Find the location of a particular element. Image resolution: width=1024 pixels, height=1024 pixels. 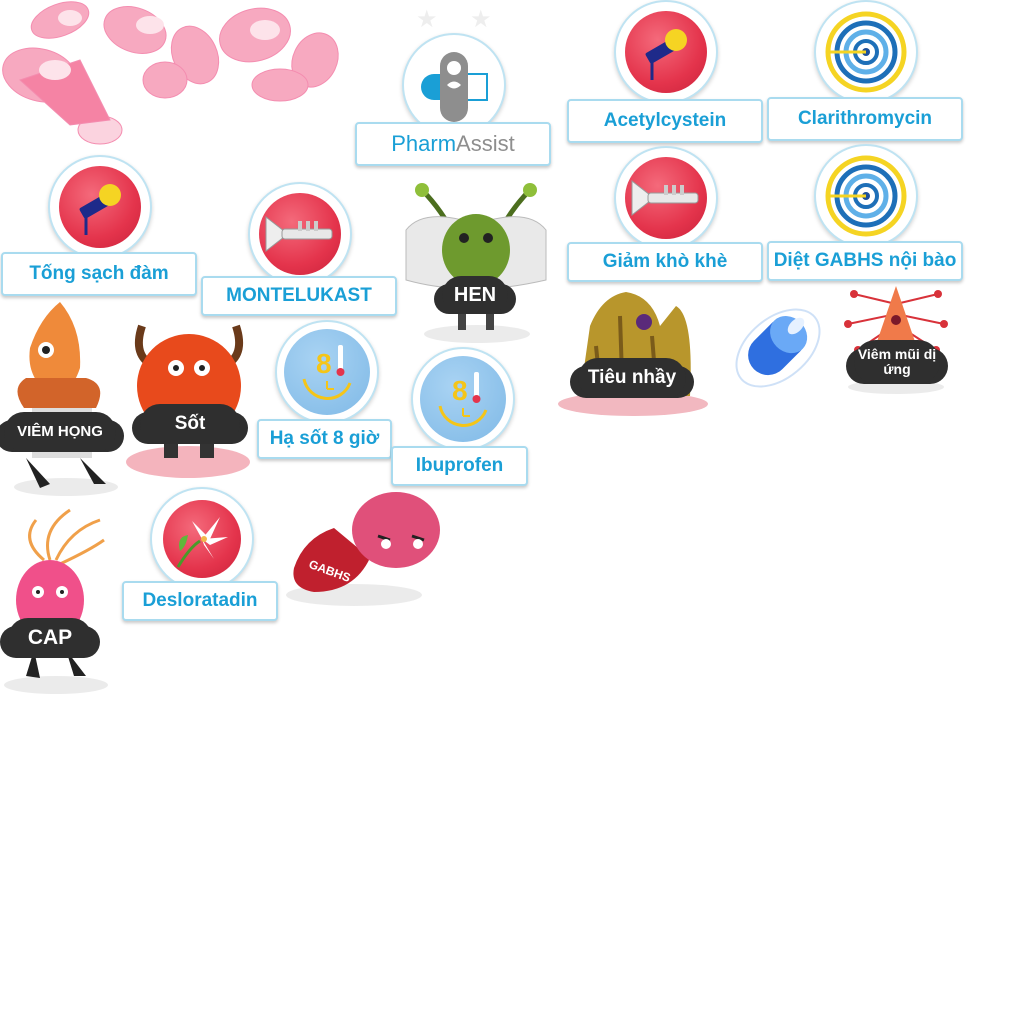

drug-card-tong-sach-dam: Tống sạch đàm is located at coordinates (99, 225).